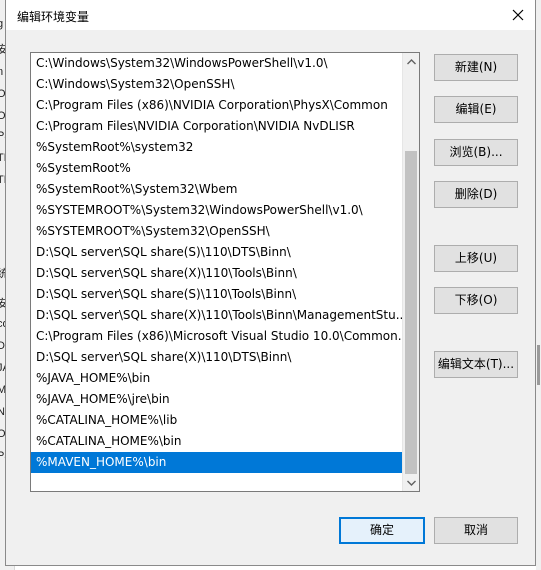 The height and width of the screenshot is (570, 541). I want to click on path-list-item: %CATALINA_HOME%\lib, so click(216, 420).